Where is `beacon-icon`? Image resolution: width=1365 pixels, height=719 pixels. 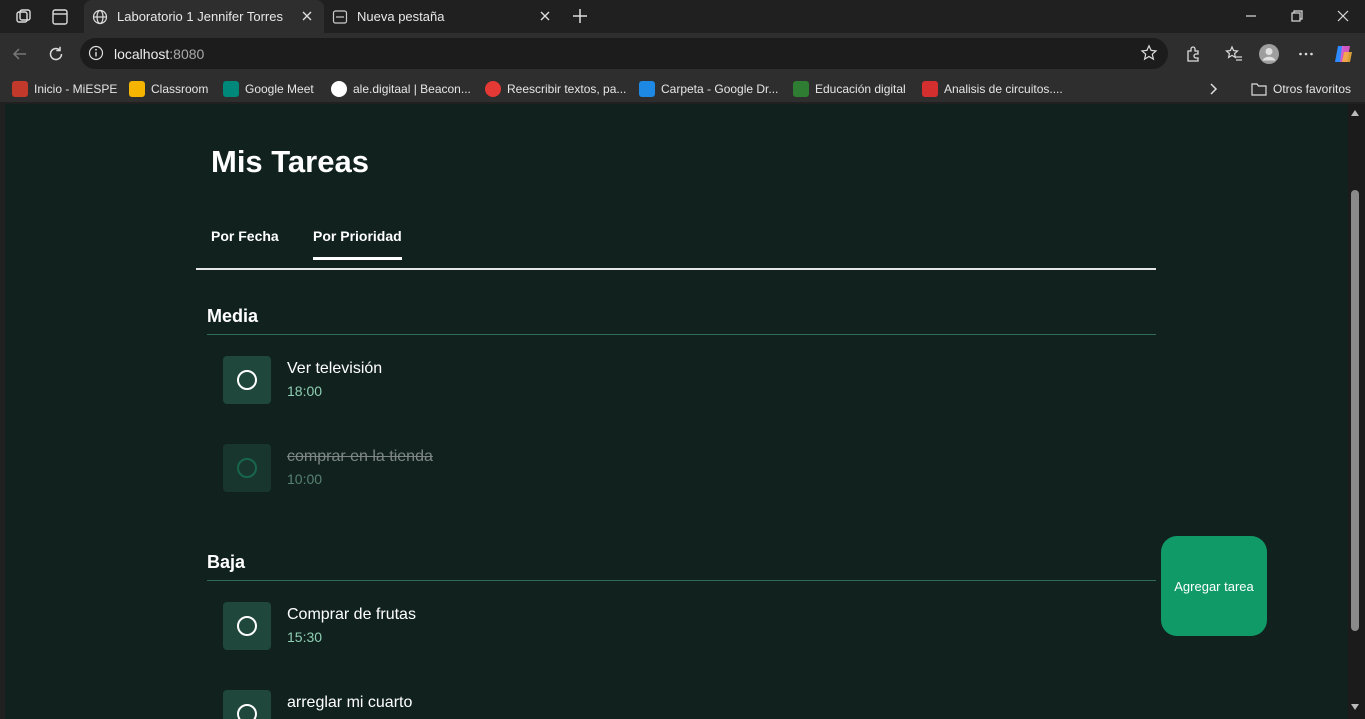
beacon-icon is located at coordinates (339, 89).